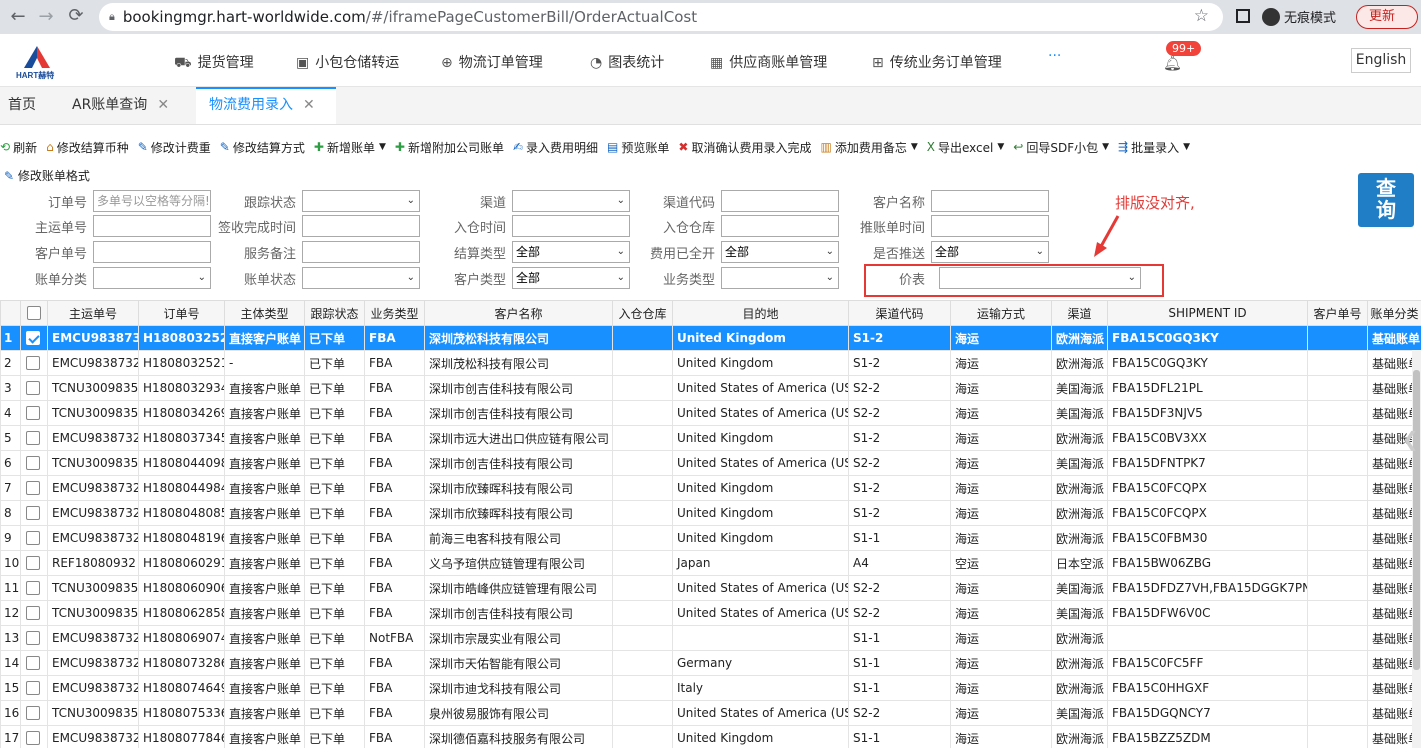  What do you see at coordinates (1416, 520) in the screenshot?
I see `scrollbar-thumb` at bounding box center [1416, 520].